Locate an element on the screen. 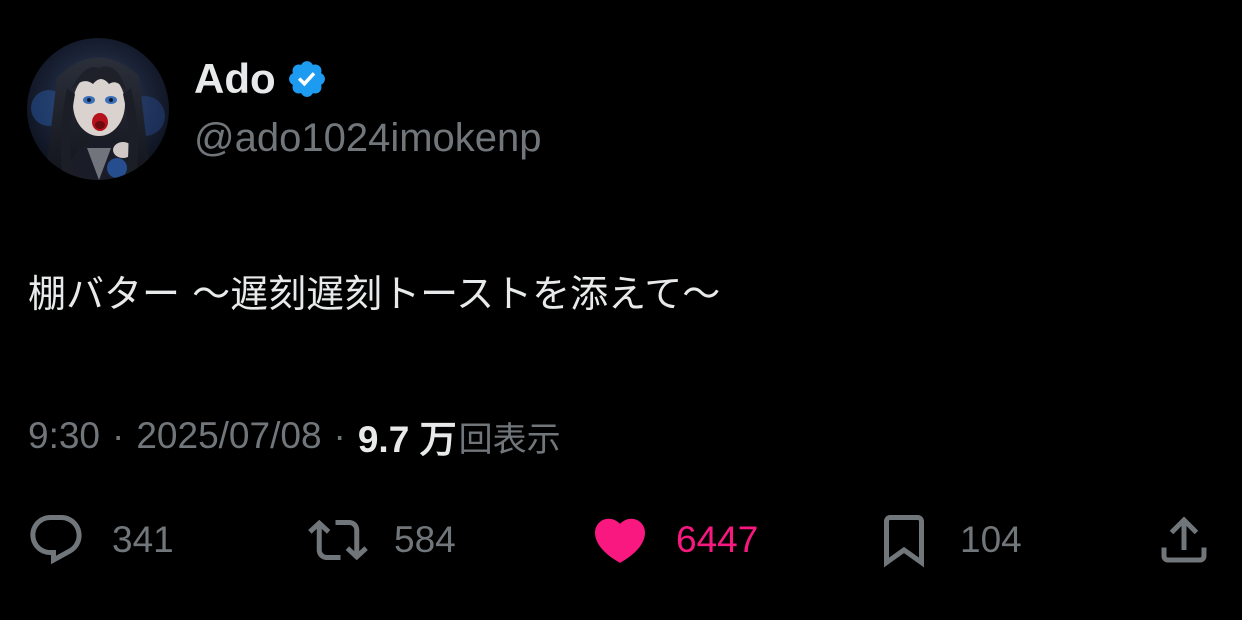  author-handle: @ado1024imokenp is located at coordinates (368, 138).